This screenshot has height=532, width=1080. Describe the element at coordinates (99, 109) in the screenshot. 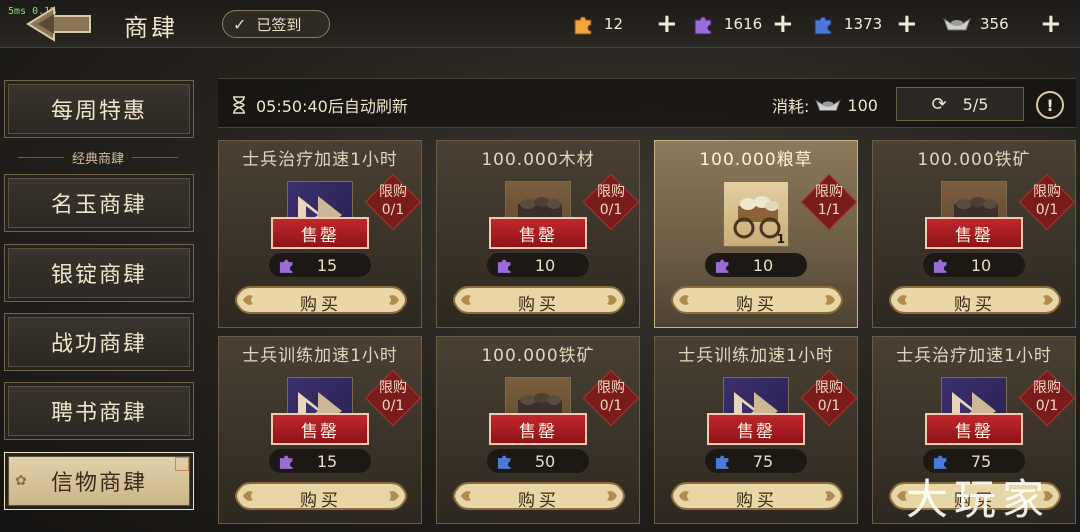

I see `sidebar-item-weekly-deals: 每周特惠` at that location.